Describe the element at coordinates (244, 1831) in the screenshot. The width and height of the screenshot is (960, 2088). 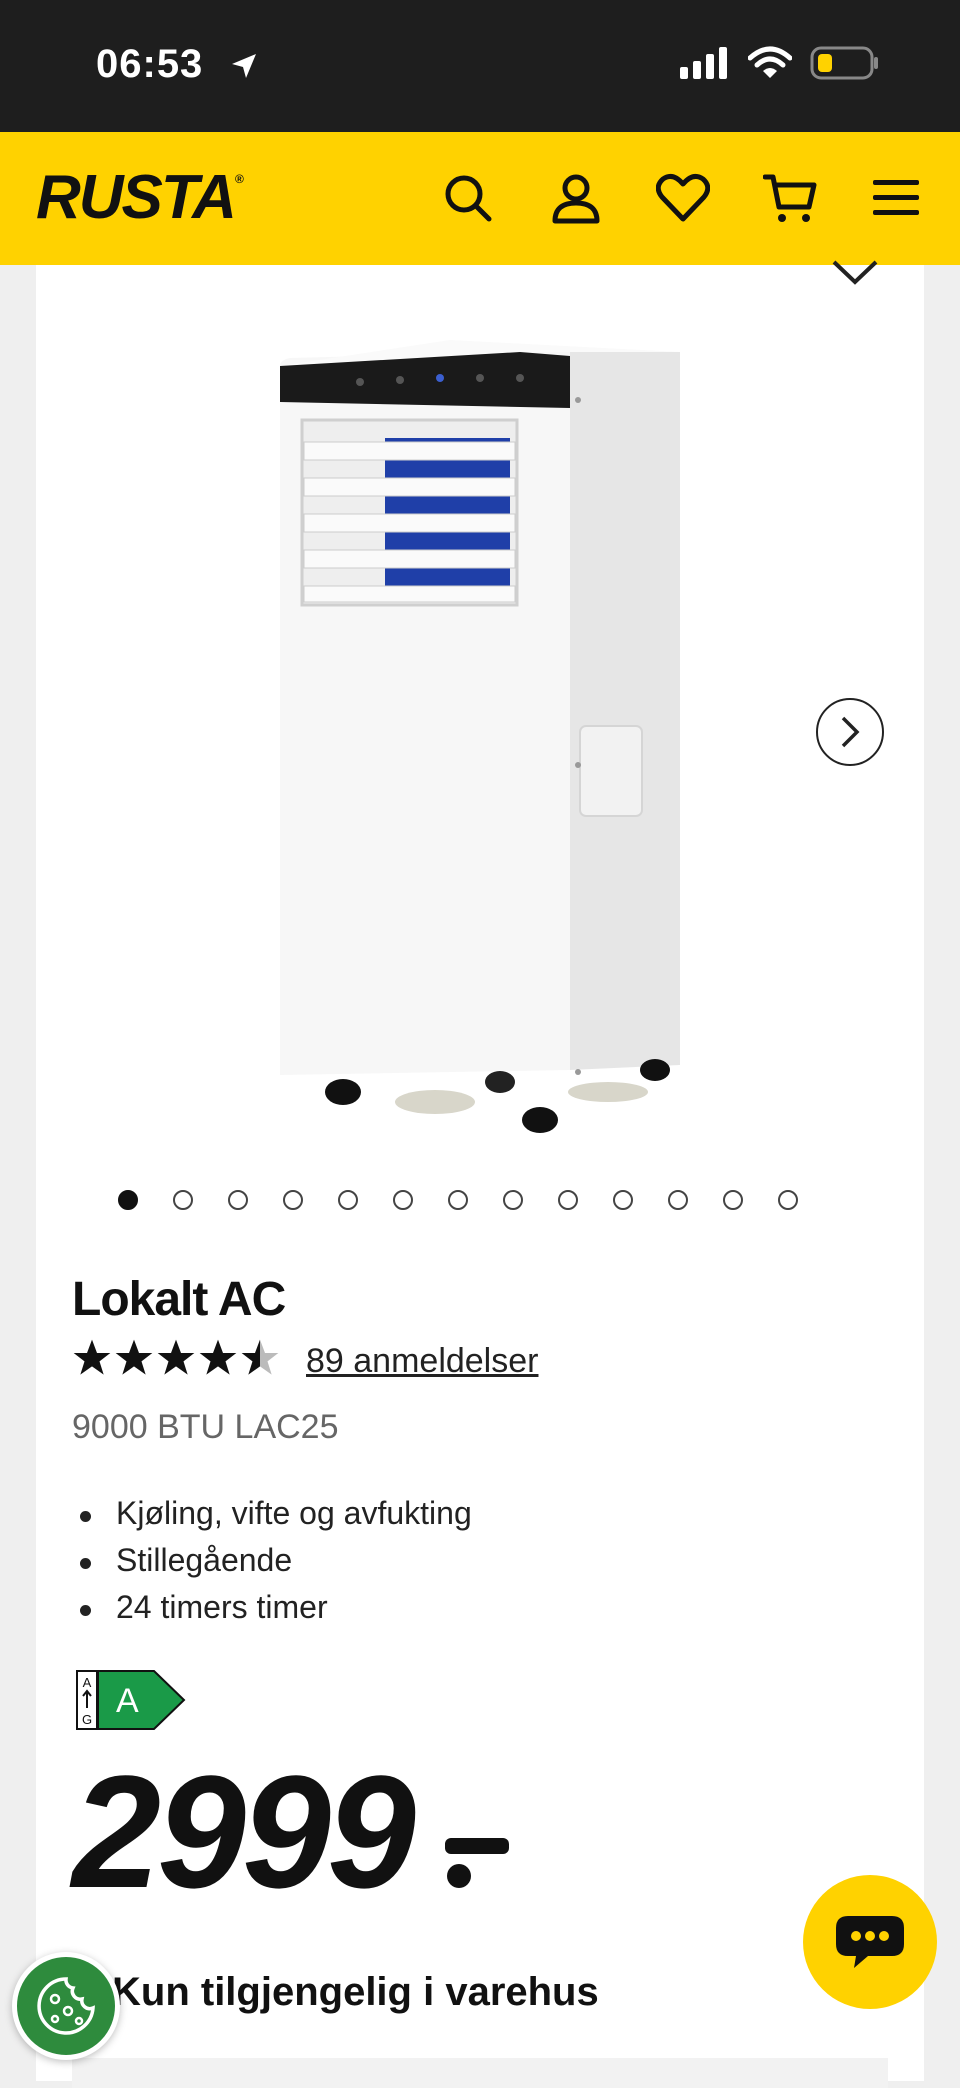
I see `product-price: 2999` at that location.